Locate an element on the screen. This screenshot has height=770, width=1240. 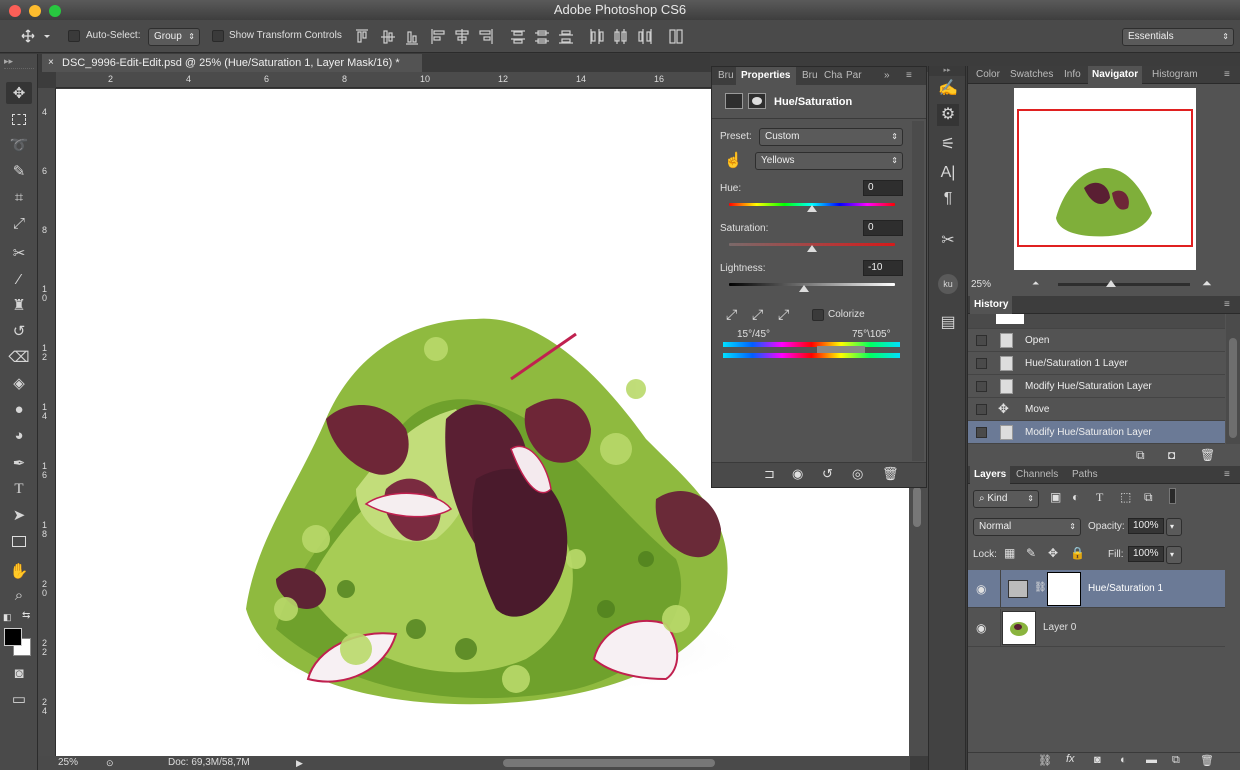
move-tool-preset-picker is located at coordinates (35, 37).